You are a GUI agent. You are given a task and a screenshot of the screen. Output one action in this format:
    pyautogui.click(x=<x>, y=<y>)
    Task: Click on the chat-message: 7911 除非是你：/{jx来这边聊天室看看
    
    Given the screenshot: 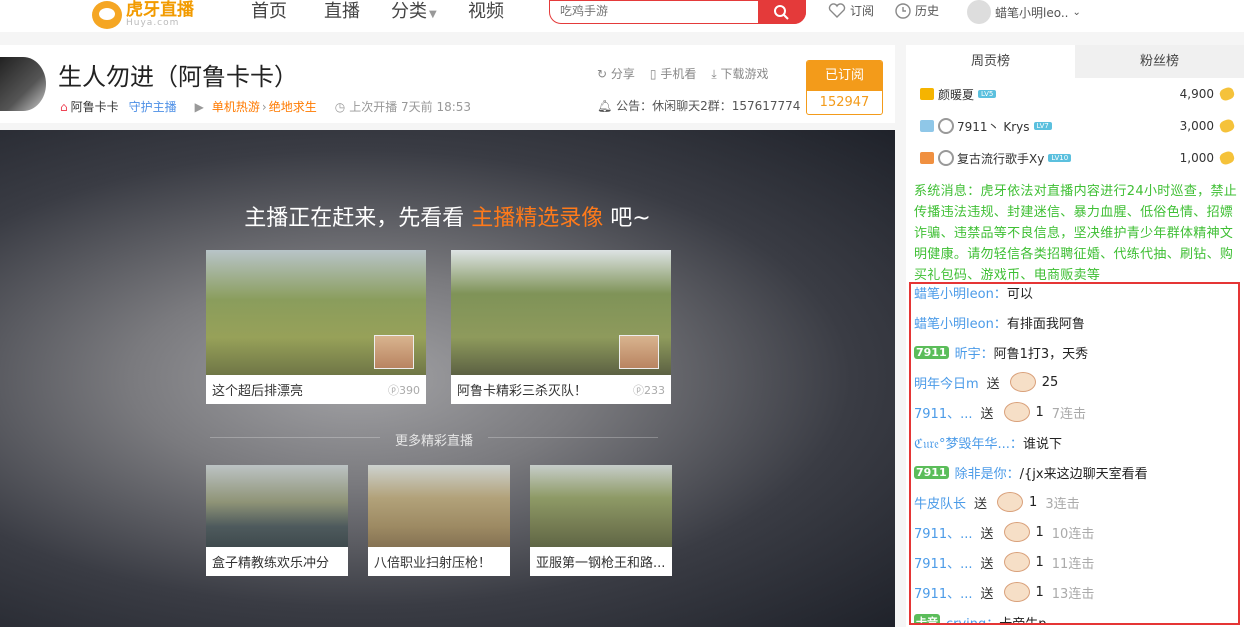 What is the action you would take?
    pyautogui.click(x=1031, y=472)
    